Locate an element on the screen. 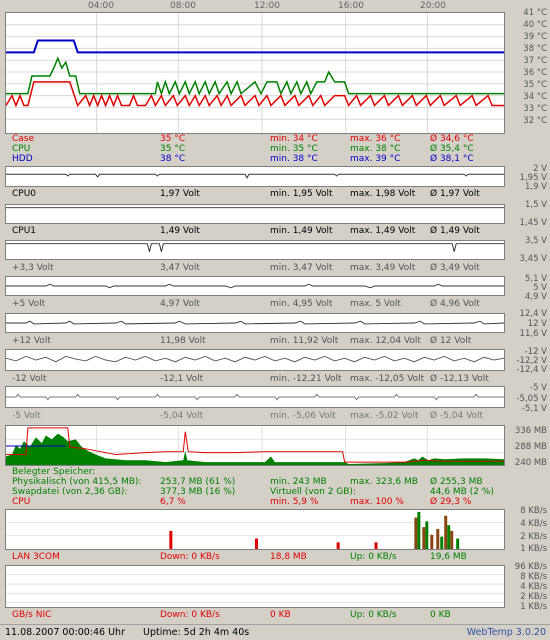 This screenshot has width=550, height=640. cpu0-voltage-graph is located at coordinates (255, 176).